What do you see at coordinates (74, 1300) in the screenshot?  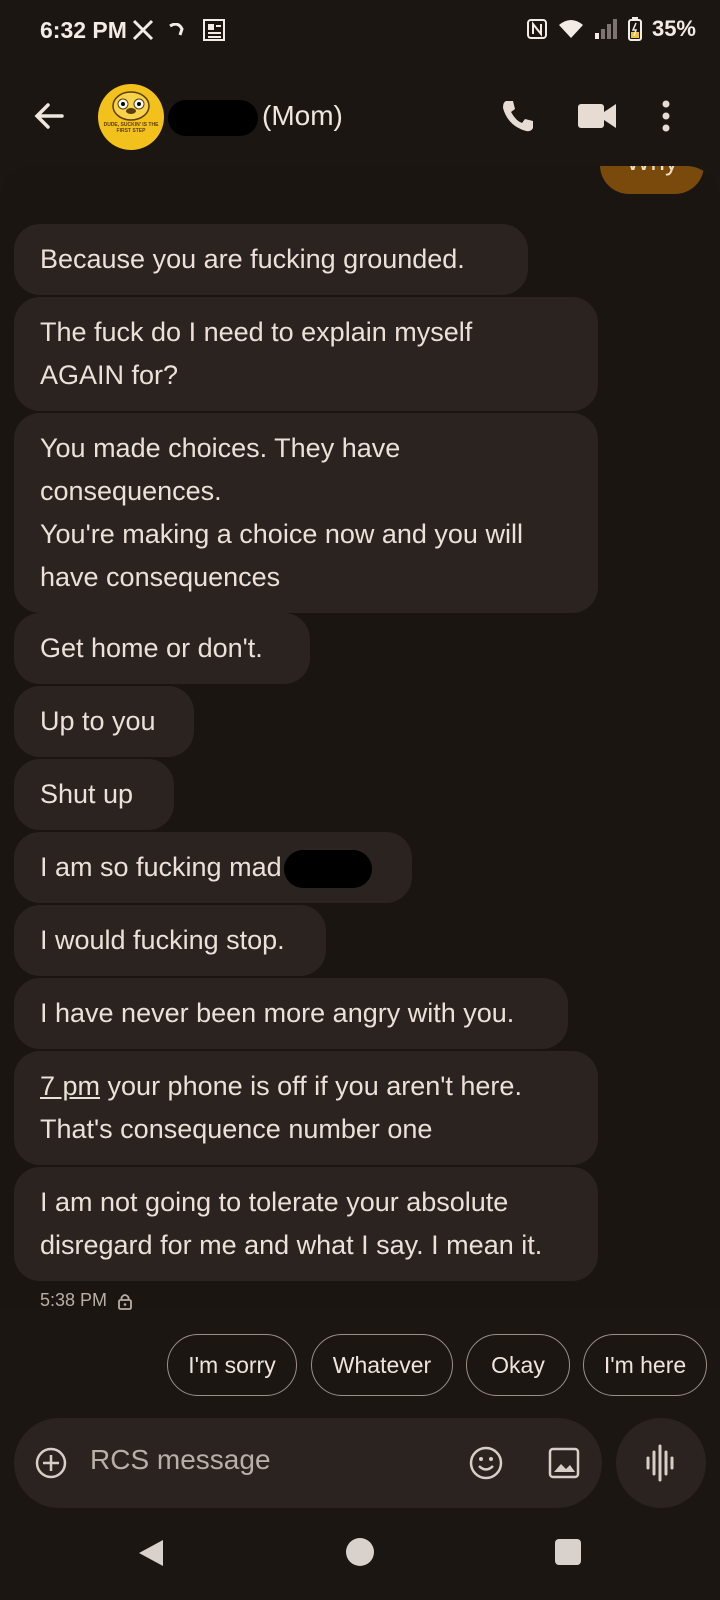 I see `message-timestamp: 5:38 PM` at bounding box center [74, 1300].